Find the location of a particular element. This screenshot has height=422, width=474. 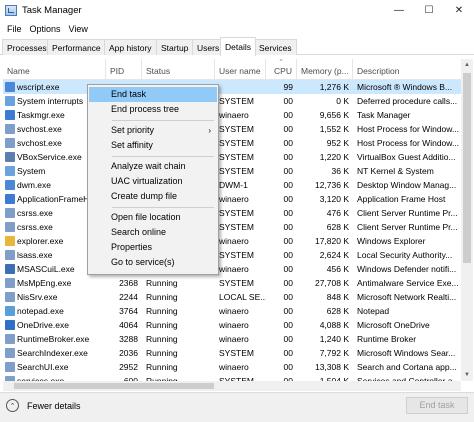

column-description: Description is located at coordinates (407, 69).